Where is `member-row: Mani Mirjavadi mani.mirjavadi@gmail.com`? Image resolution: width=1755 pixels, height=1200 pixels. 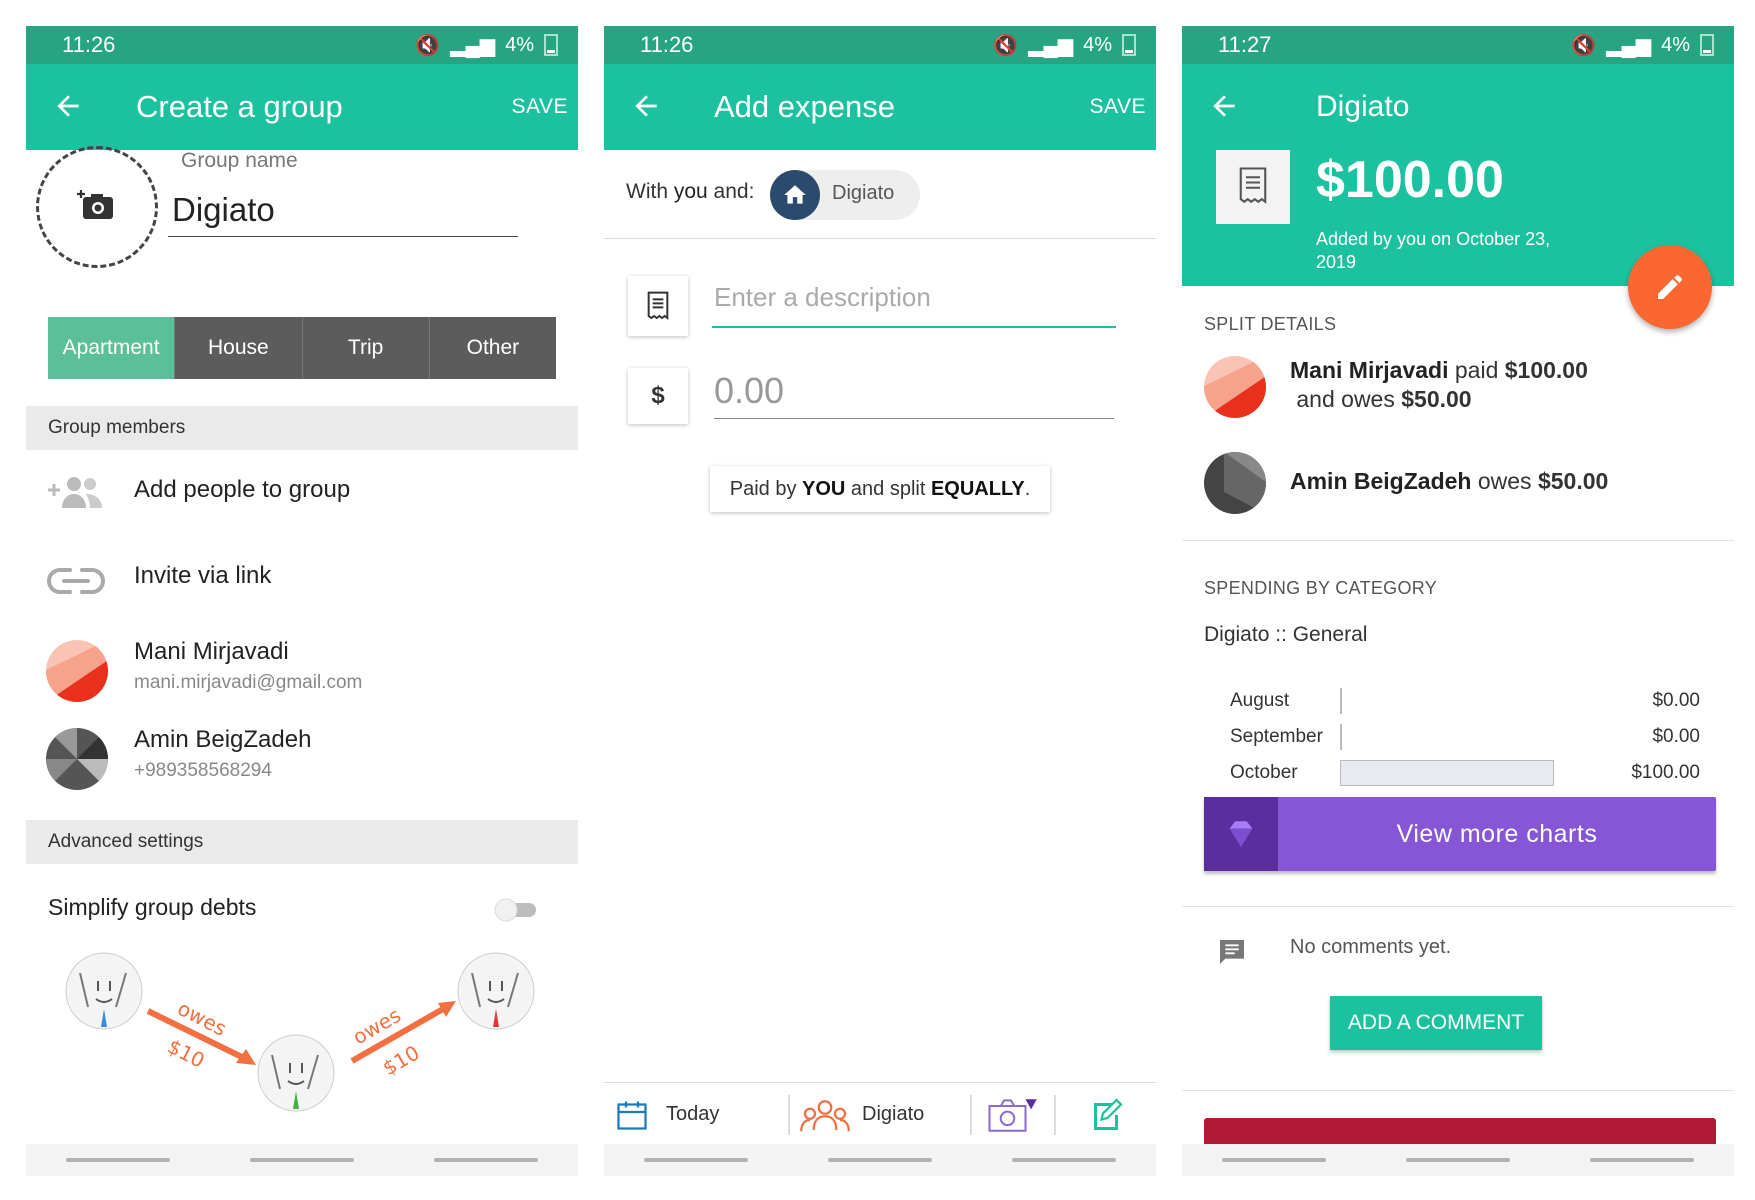 member-row: Mani Mirjavadi mani.mirjavadi@gmail.com is located at coordinates (302, 676).